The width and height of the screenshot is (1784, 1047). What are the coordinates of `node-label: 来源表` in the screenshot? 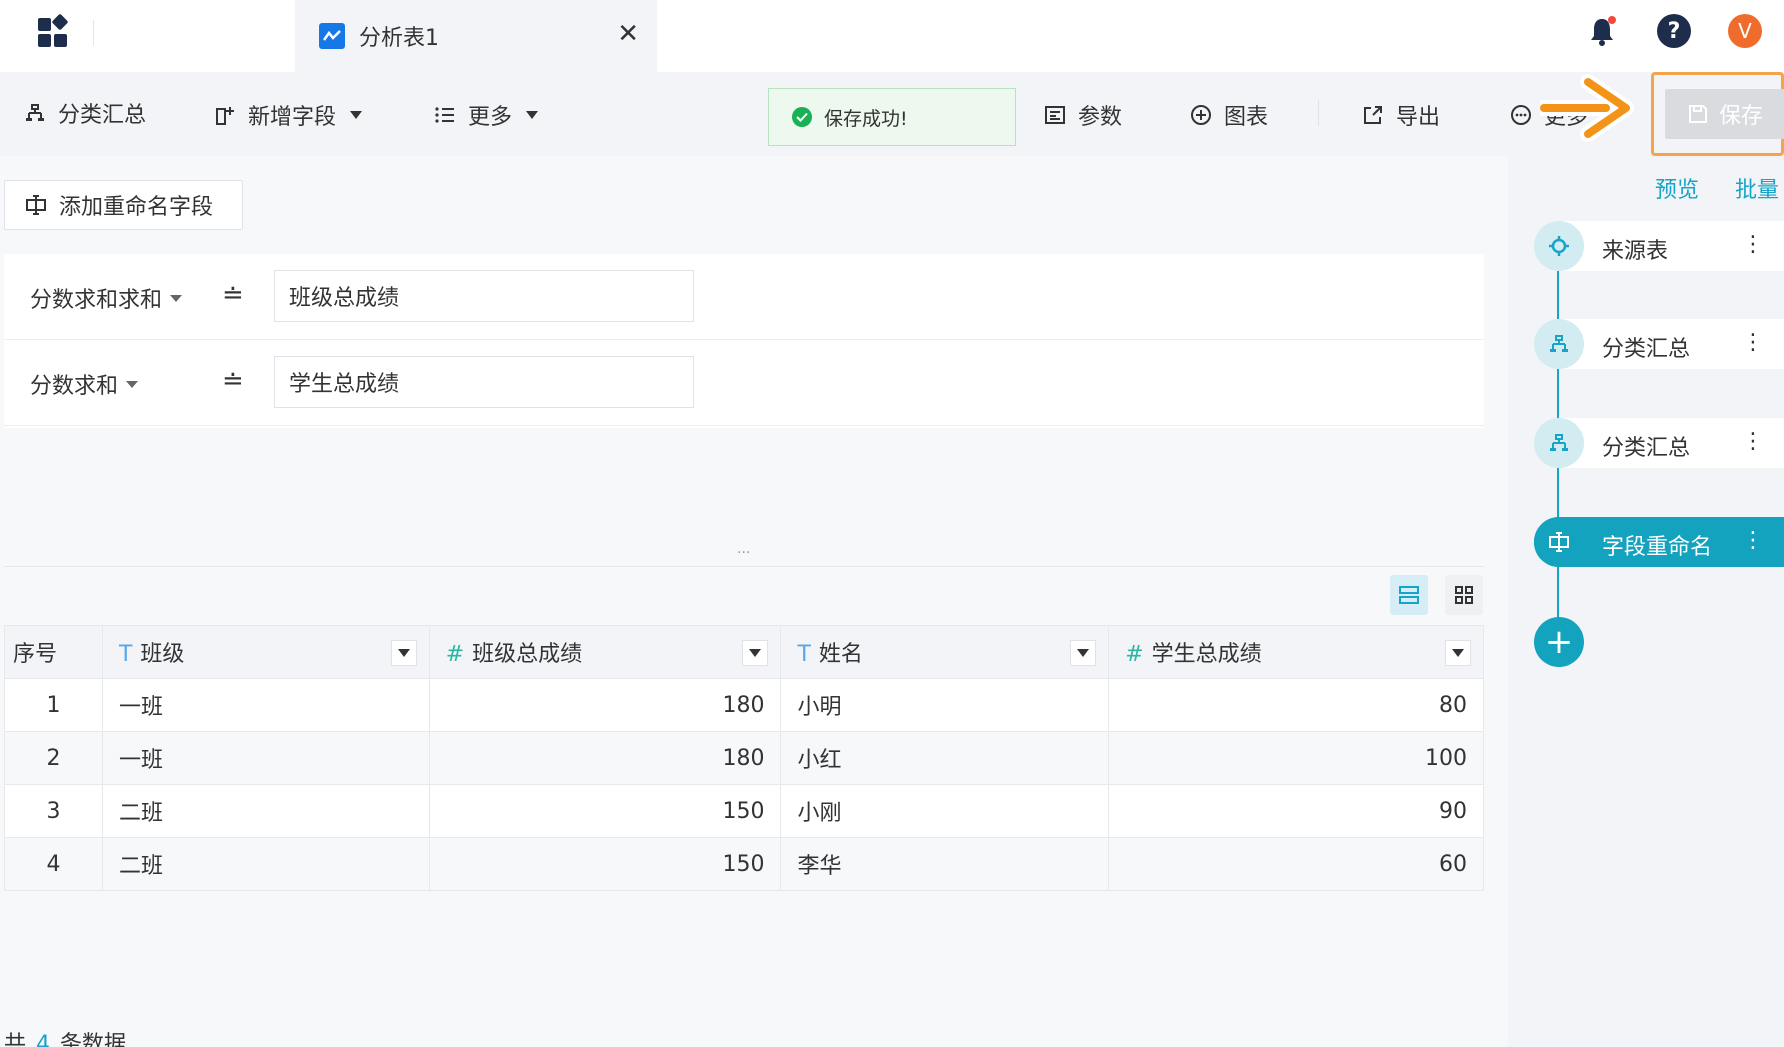 It's located at (1635, 251).